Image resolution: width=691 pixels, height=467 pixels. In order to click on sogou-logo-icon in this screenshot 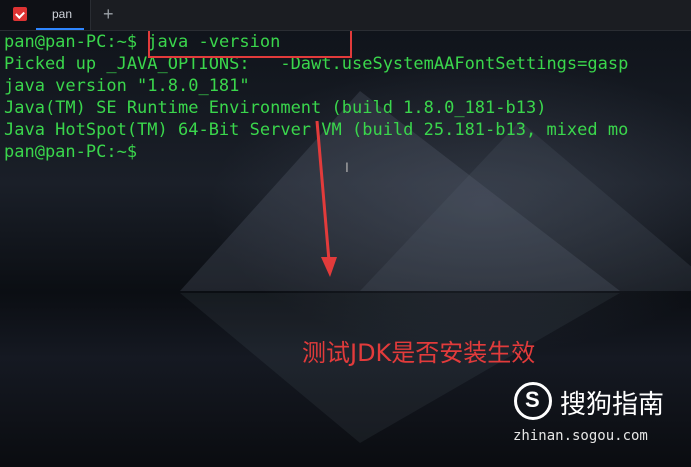, I will do `click(533, 401)`.